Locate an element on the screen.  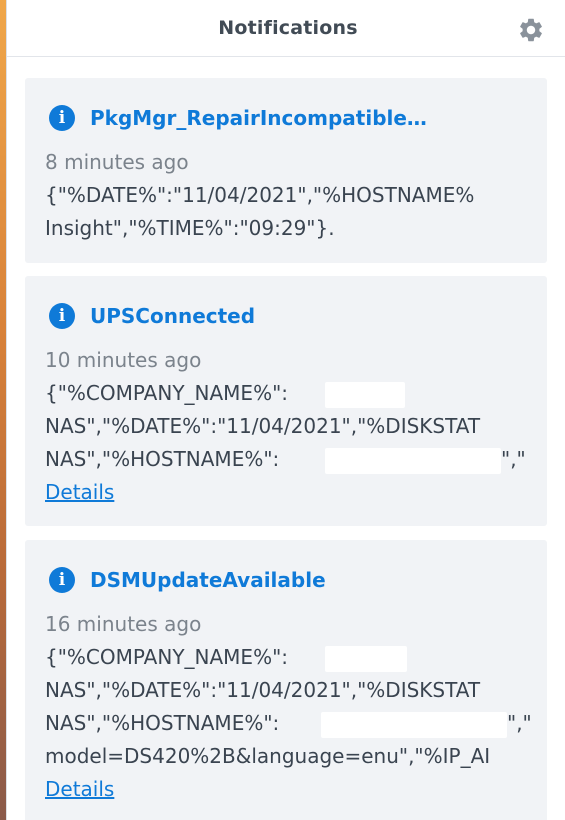
notification-time: 8 minutes ago is located at coordinates (117, 162).